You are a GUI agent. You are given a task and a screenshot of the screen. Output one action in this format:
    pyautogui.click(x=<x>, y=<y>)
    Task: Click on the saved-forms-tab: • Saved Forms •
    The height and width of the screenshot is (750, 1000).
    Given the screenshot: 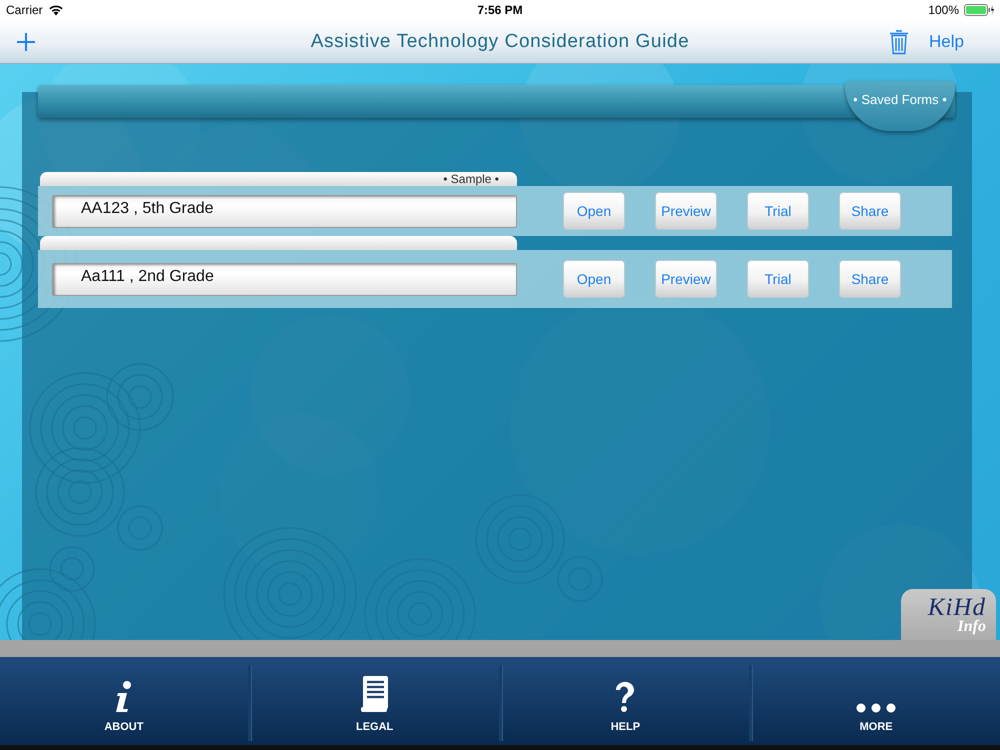 What is the action you would take?
    pyautogui.click(x=900, y=106)
    